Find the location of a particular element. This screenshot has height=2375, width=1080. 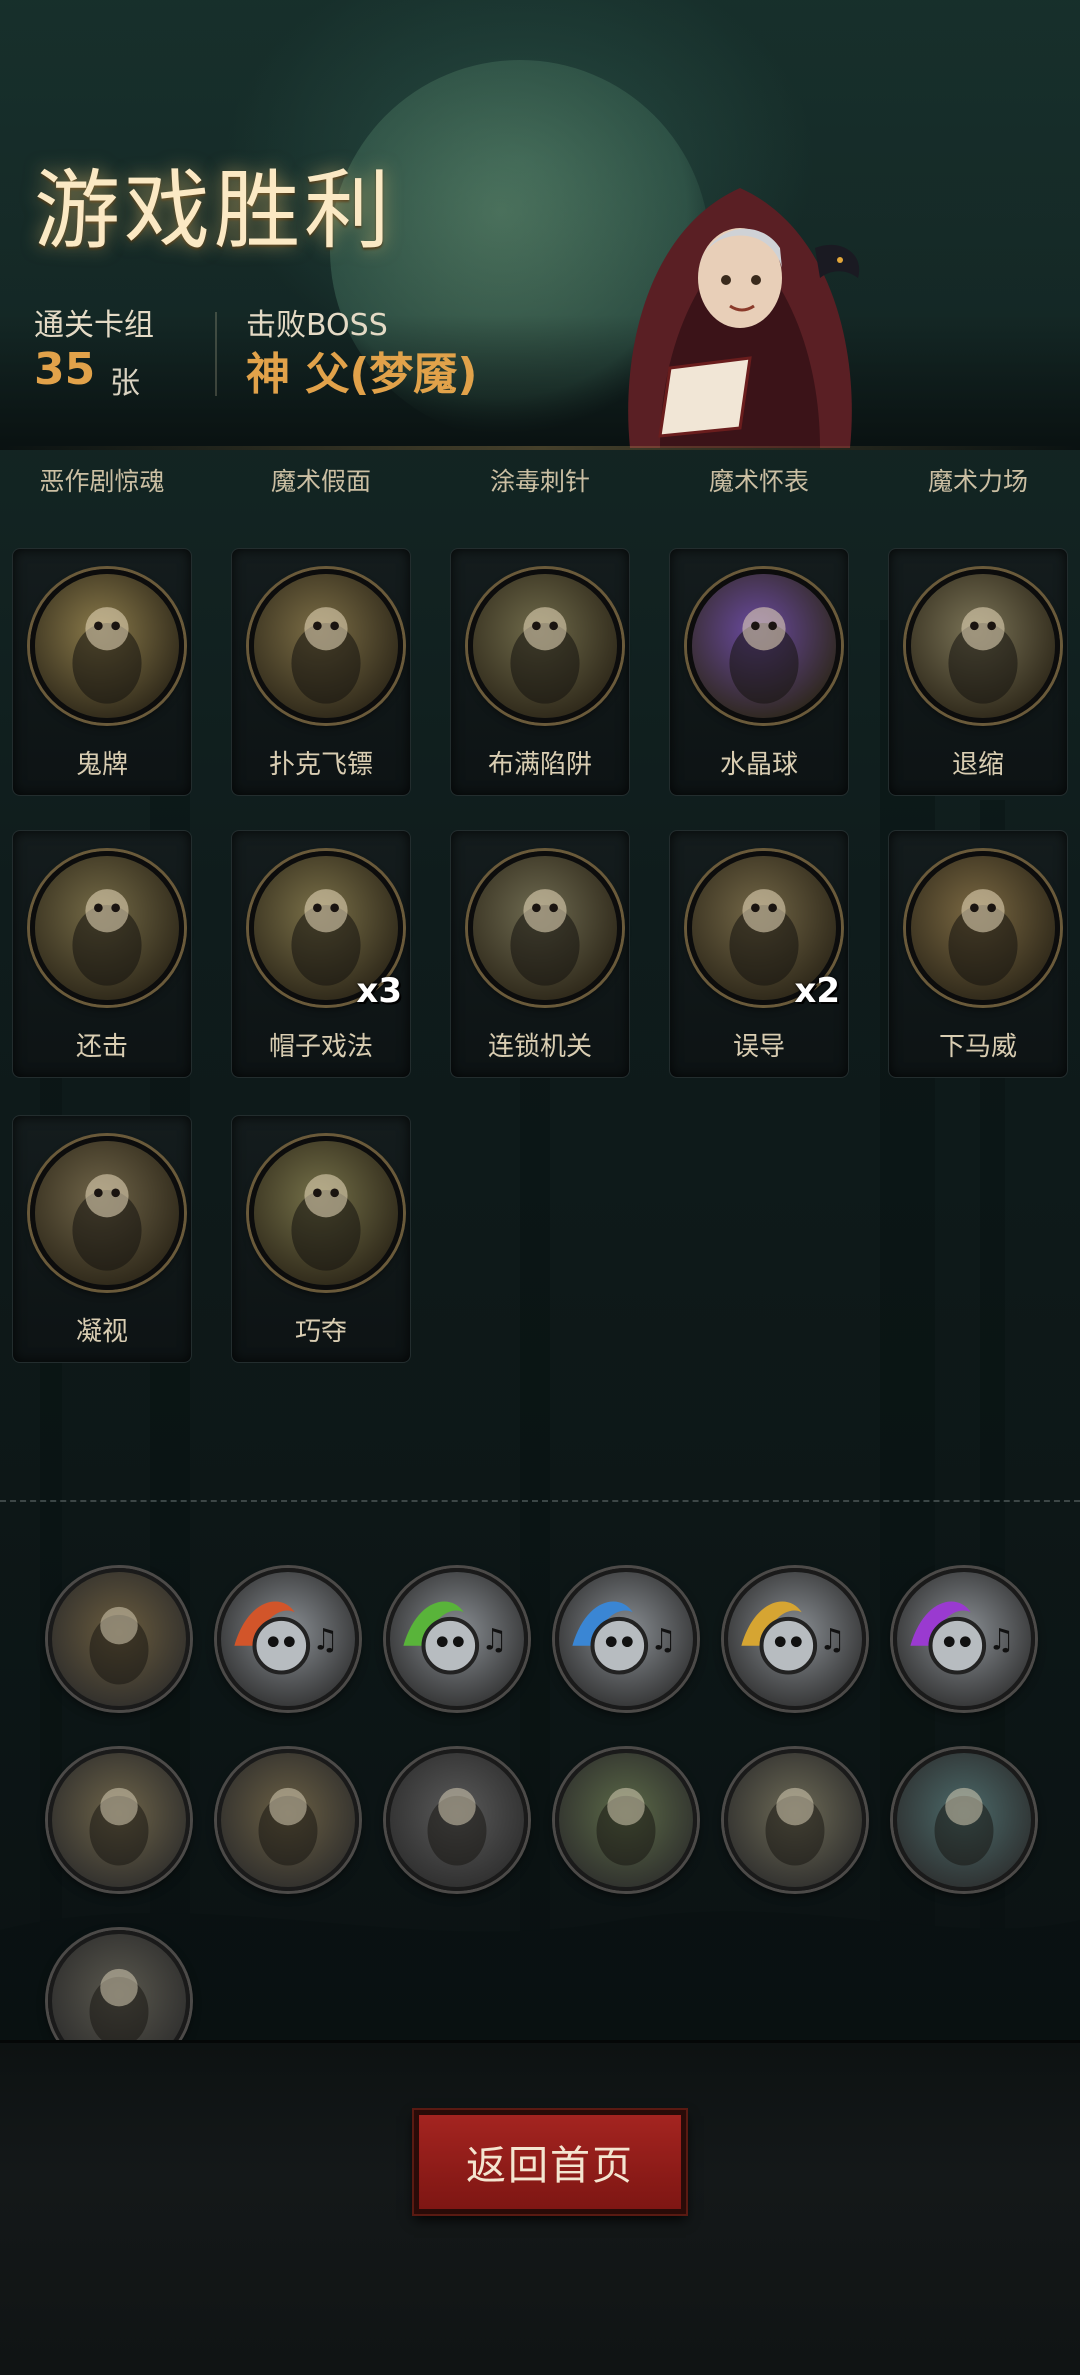

deck-card: 鬼牌 is located at coordinates (102, 672).